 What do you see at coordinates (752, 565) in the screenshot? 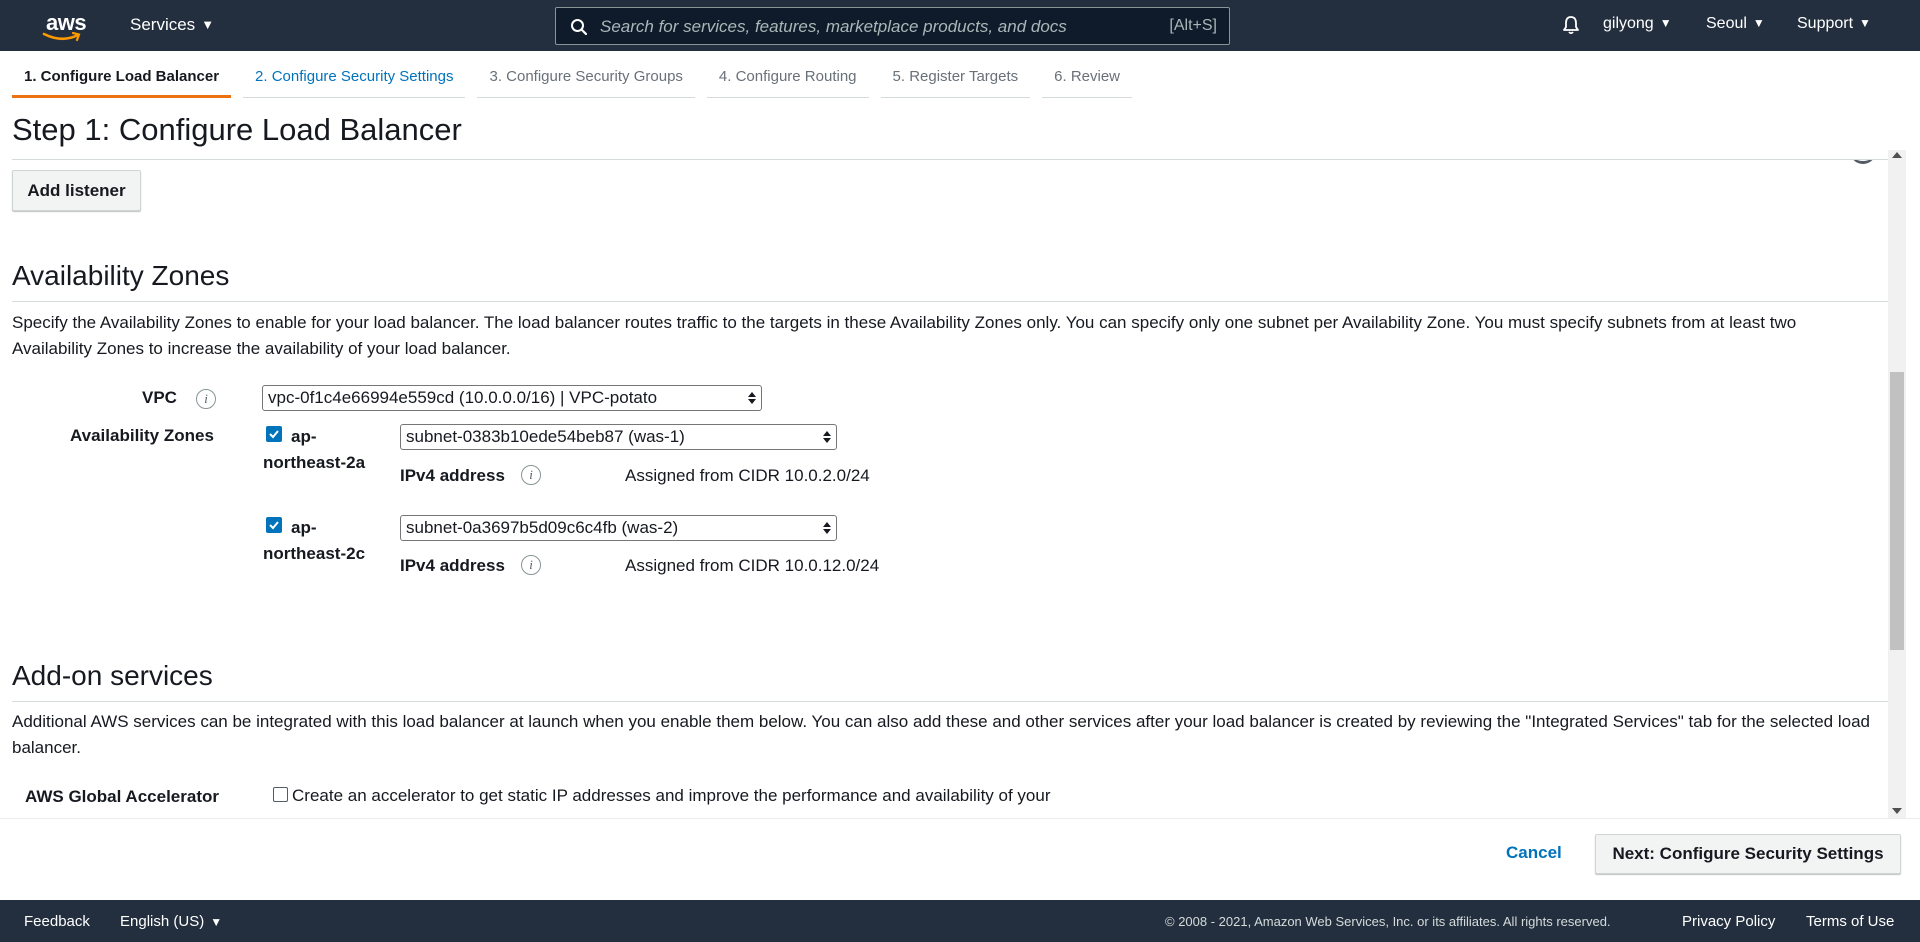
I see `ipv4-cidr-text: Assigned from CIDR 10.0.12.0/24` at bounding box center [752, 565].